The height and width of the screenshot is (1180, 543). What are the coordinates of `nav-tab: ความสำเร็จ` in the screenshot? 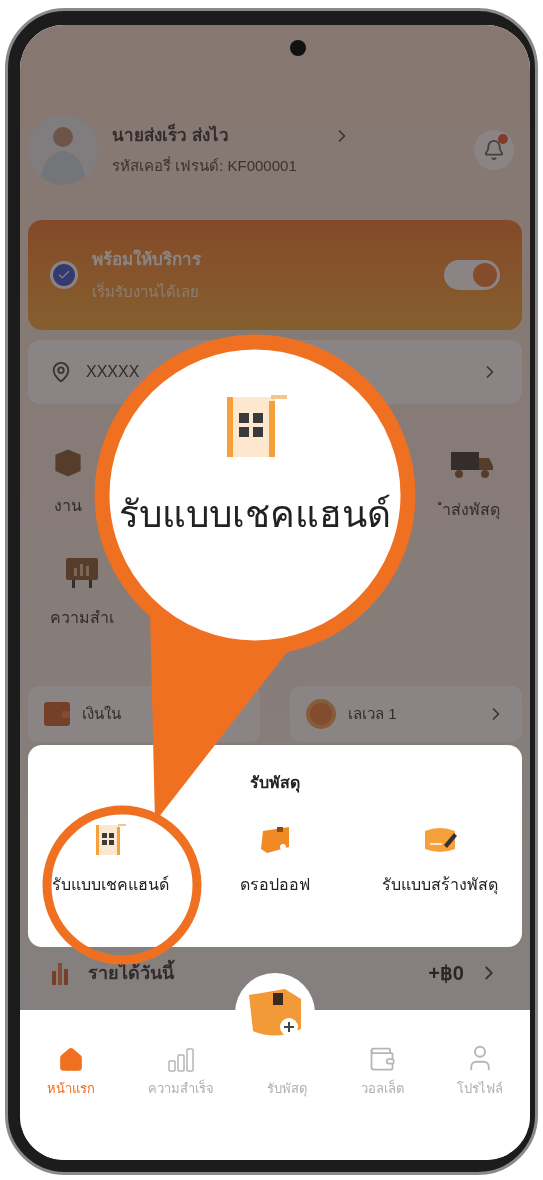 It's located at (181, 1072).